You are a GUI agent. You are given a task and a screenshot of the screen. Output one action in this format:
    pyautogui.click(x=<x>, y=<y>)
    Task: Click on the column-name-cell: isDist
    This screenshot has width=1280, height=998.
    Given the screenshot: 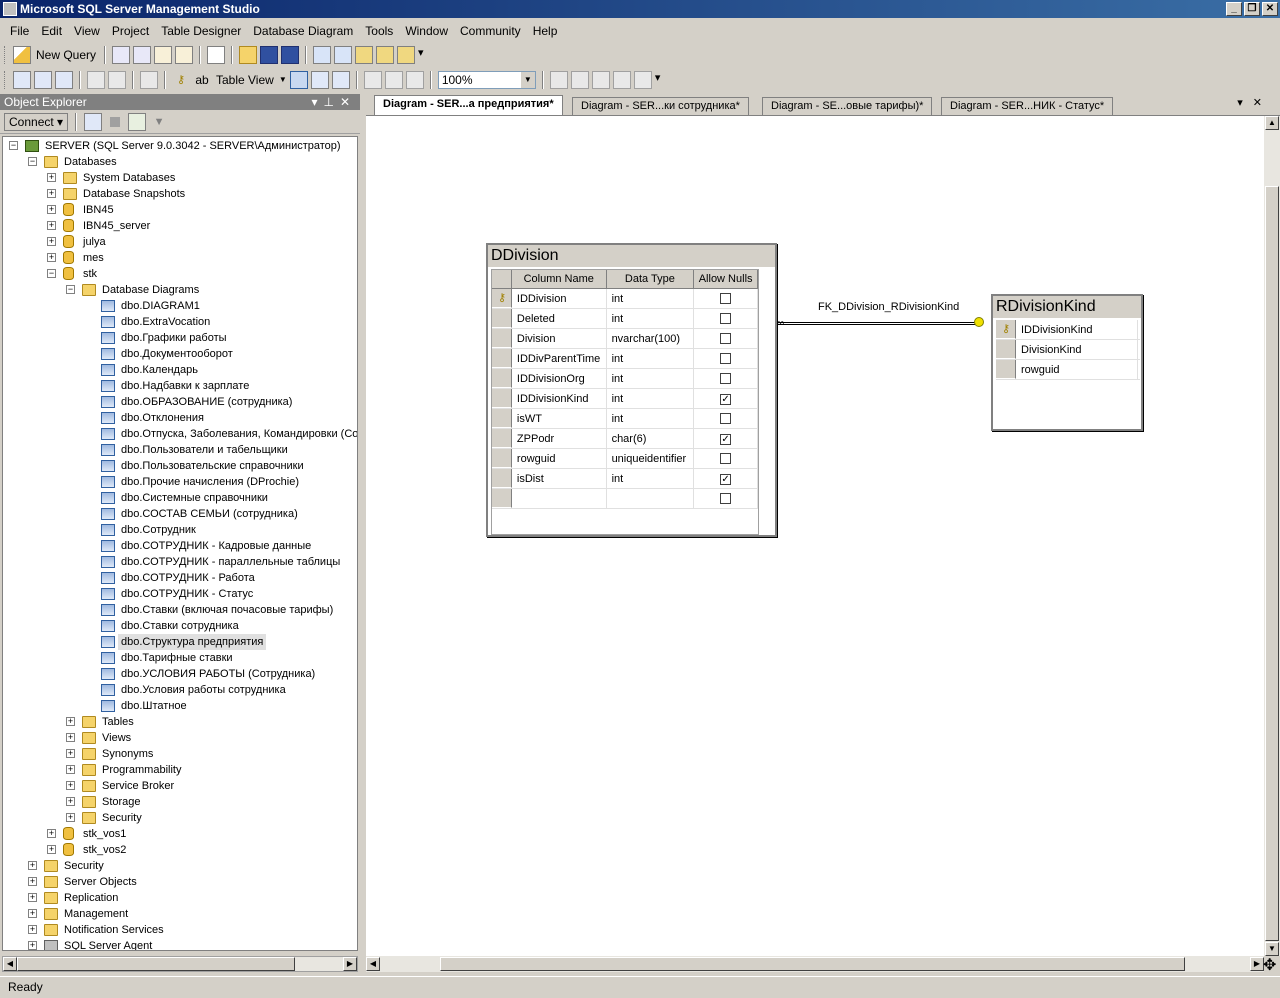 What is the action you would take?
    pyautogui.click(x=559, y=478)
    